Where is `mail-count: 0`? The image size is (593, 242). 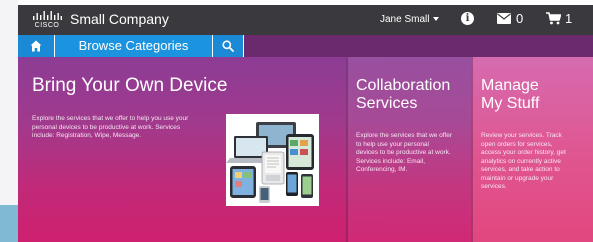
mail-count: 0 is located at coordinates (519, 18).